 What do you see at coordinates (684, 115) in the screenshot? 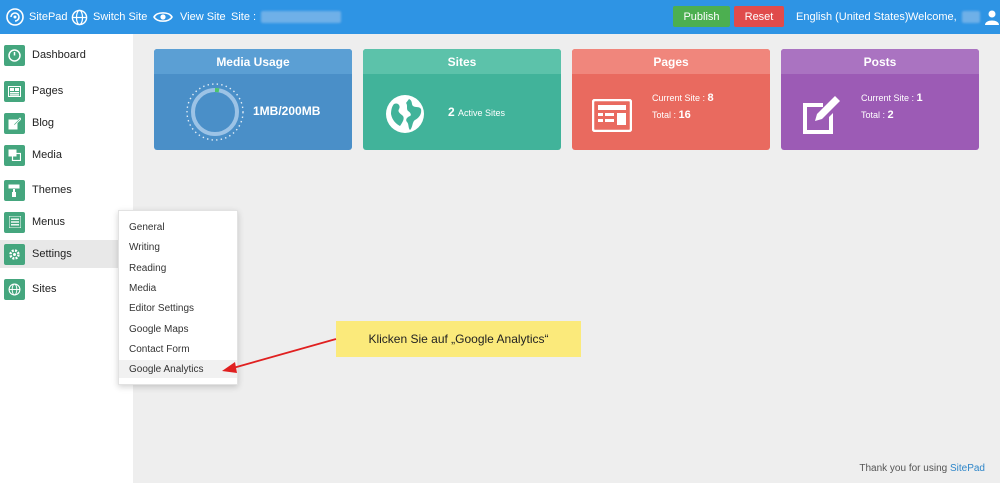
I see `pages-total-value: 16` at bounding box center [684, 115].